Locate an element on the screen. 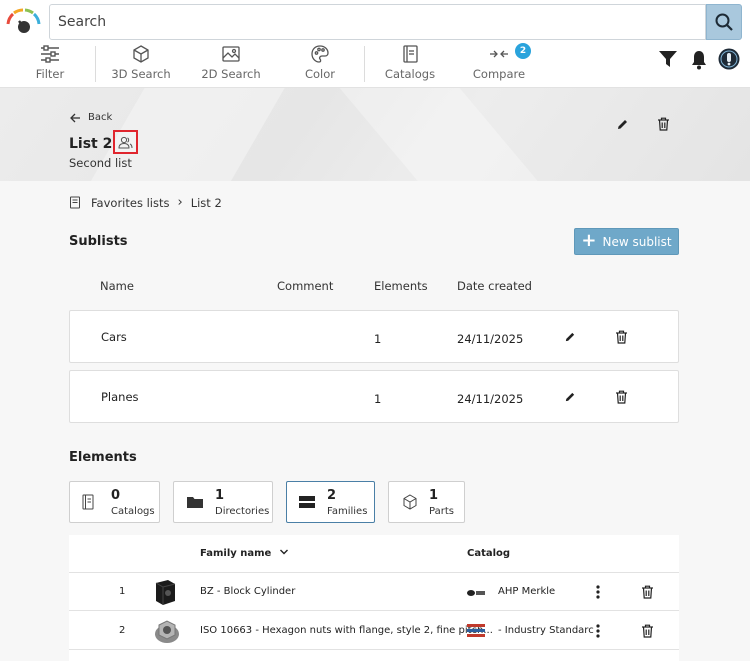  row-index: 1 is located at coordinates (122, 591).